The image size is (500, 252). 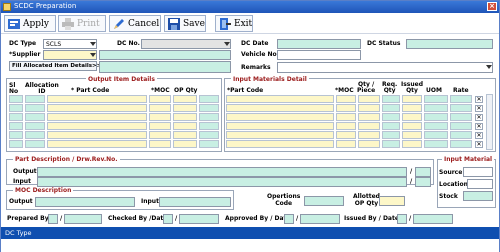 What do you see at coordinates (186, 44) in the screenshot?
I see `dc-no-select` at bounding box center [186, 44].